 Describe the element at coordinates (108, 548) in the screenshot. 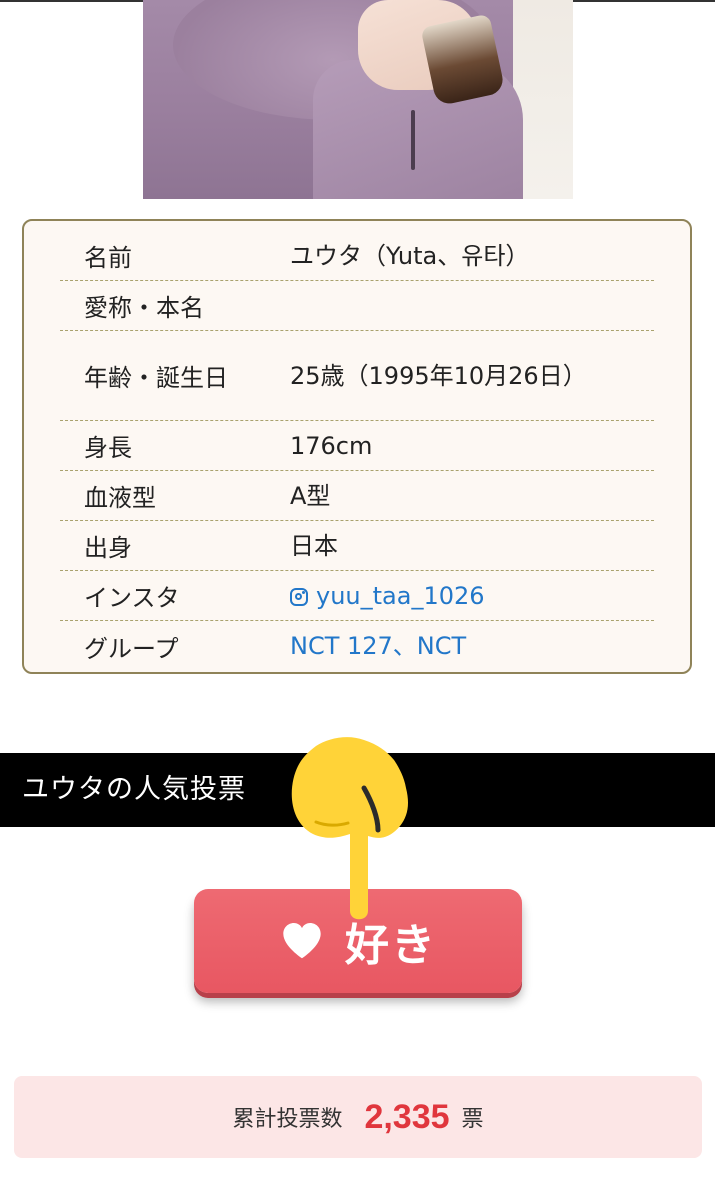

I see `row-key: 出身` at that location.